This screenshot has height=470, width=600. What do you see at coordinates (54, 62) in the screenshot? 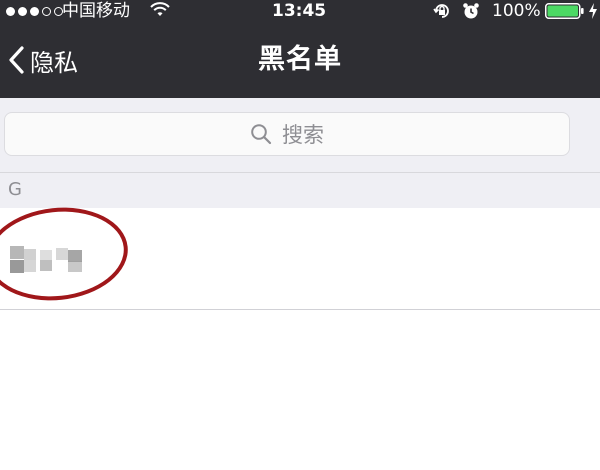
I see `back-button-label: 隐私` at bounding box center [54, 62].